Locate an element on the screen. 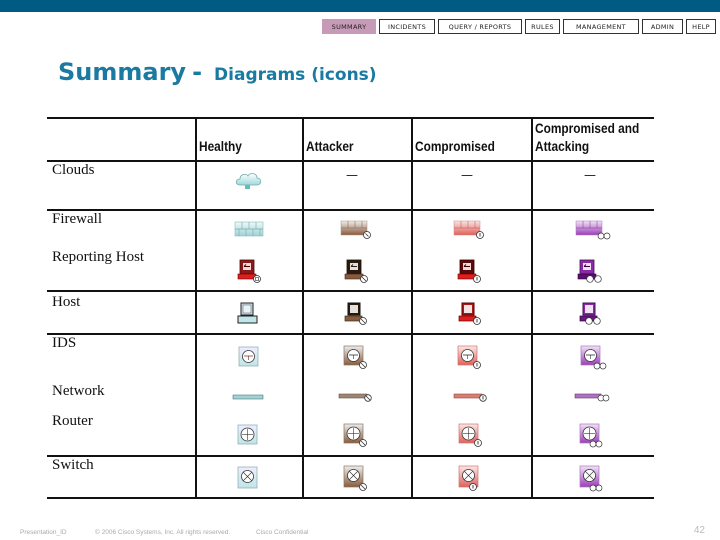 This screenshot has height=540, width=720. row-label-router: Router is located at coordinates (72, 421).